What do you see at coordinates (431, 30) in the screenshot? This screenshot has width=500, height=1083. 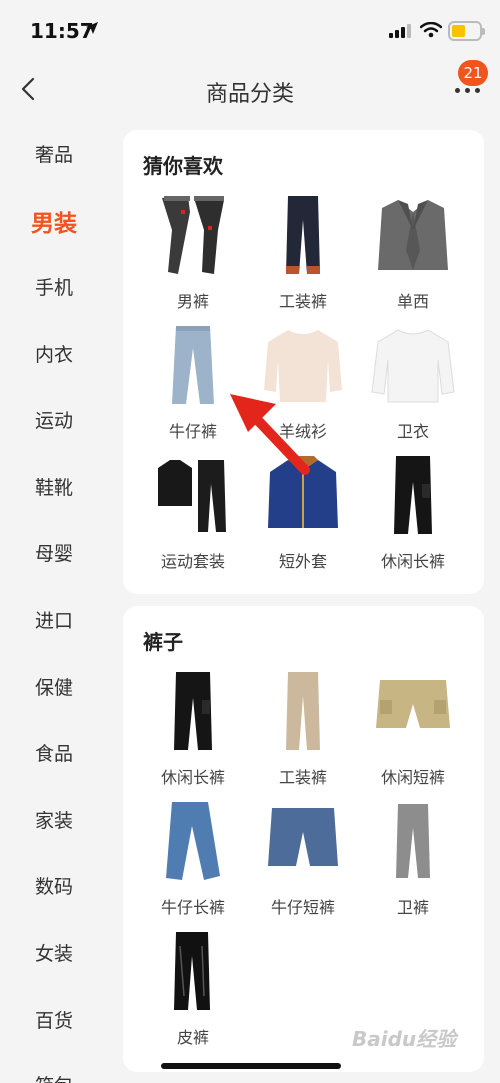 I see `wifi-icon` at bounding box center [431, 30].